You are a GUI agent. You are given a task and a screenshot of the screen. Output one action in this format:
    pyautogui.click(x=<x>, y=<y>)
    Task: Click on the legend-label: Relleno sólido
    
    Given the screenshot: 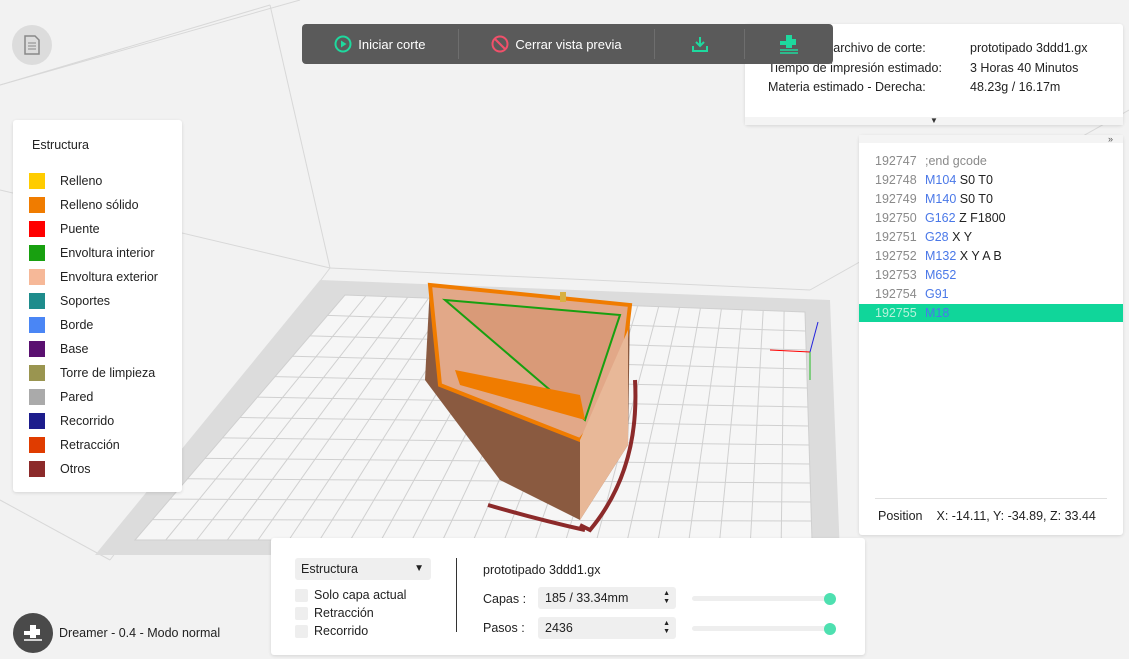 What is the action you would take?
    pyautogui.click(x=99, y=205)
    